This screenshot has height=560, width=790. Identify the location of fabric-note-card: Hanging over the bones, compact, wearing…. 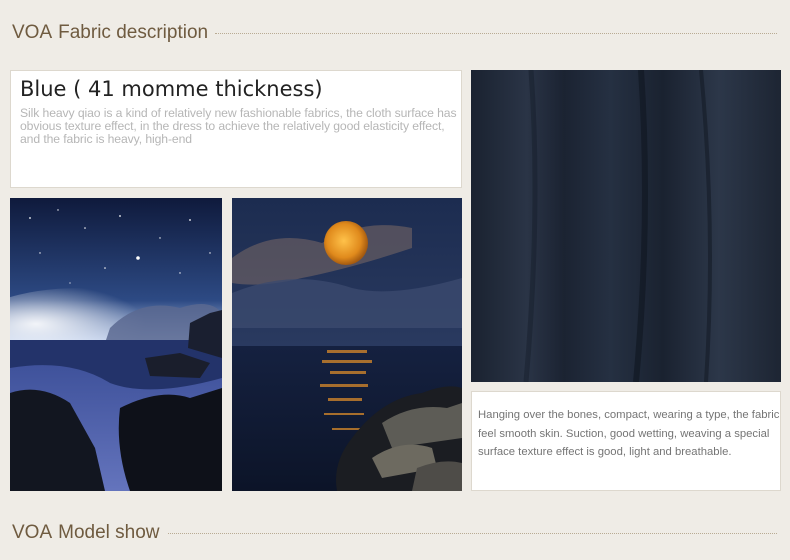
(626, 441).